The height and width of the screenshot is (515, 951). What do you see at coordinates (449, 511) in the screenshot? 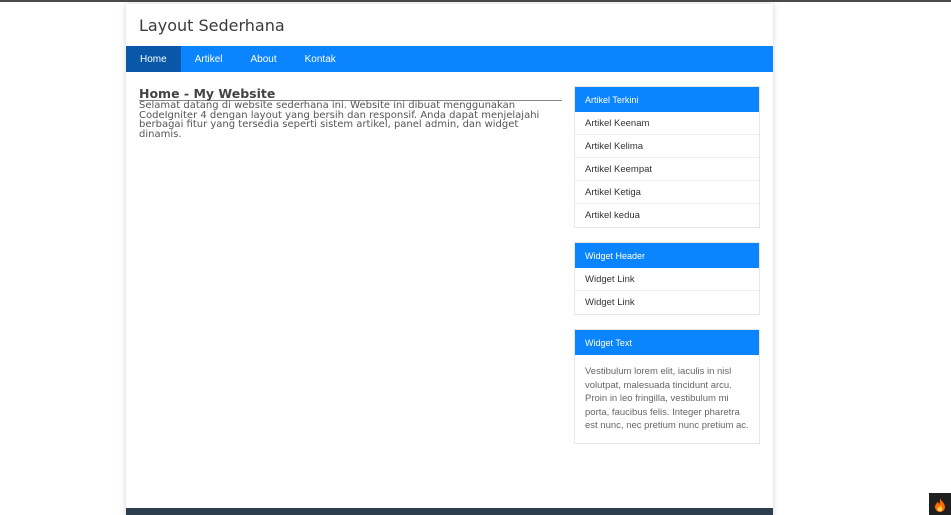
I see `footer` at bounding box center [449, 511].